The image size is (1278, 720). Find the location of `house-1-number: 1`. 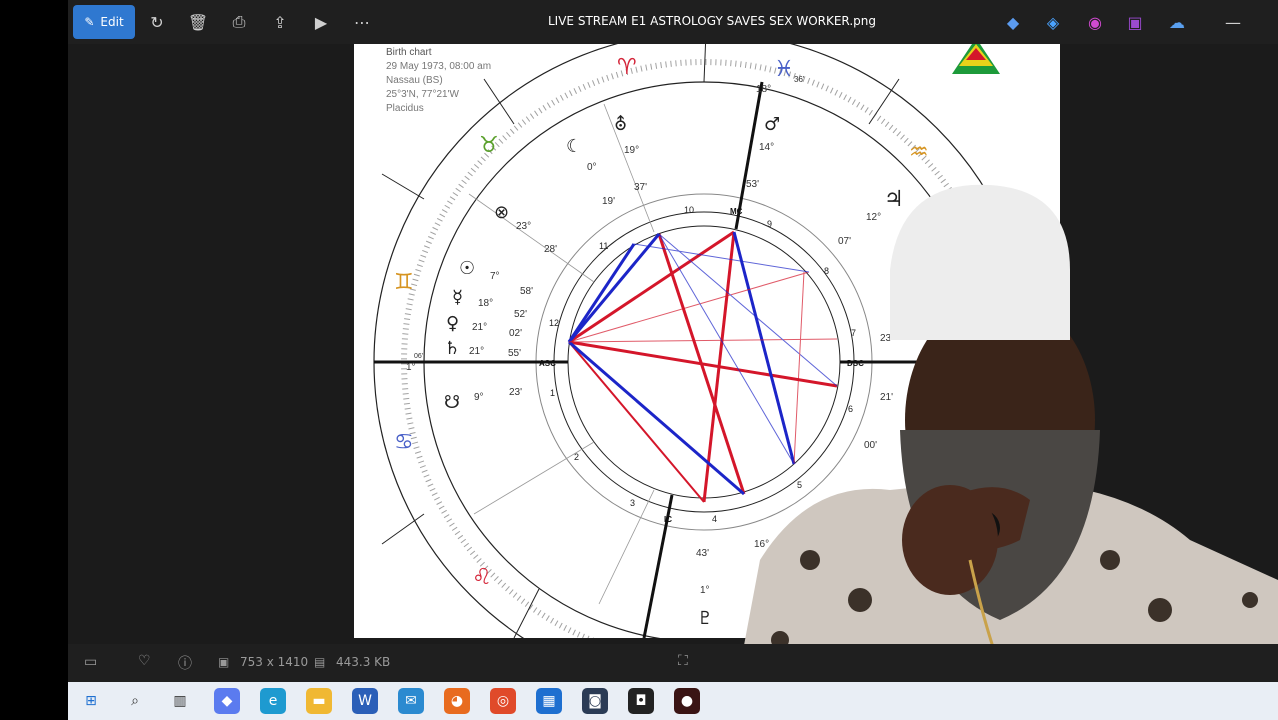

house-1-number: 1 is located at coordinates (552, 393).